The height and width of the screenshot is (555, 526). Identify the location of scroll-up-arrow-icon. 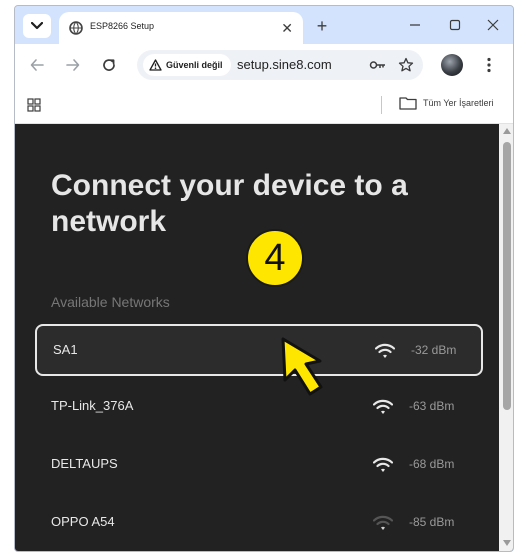
(507, 131).